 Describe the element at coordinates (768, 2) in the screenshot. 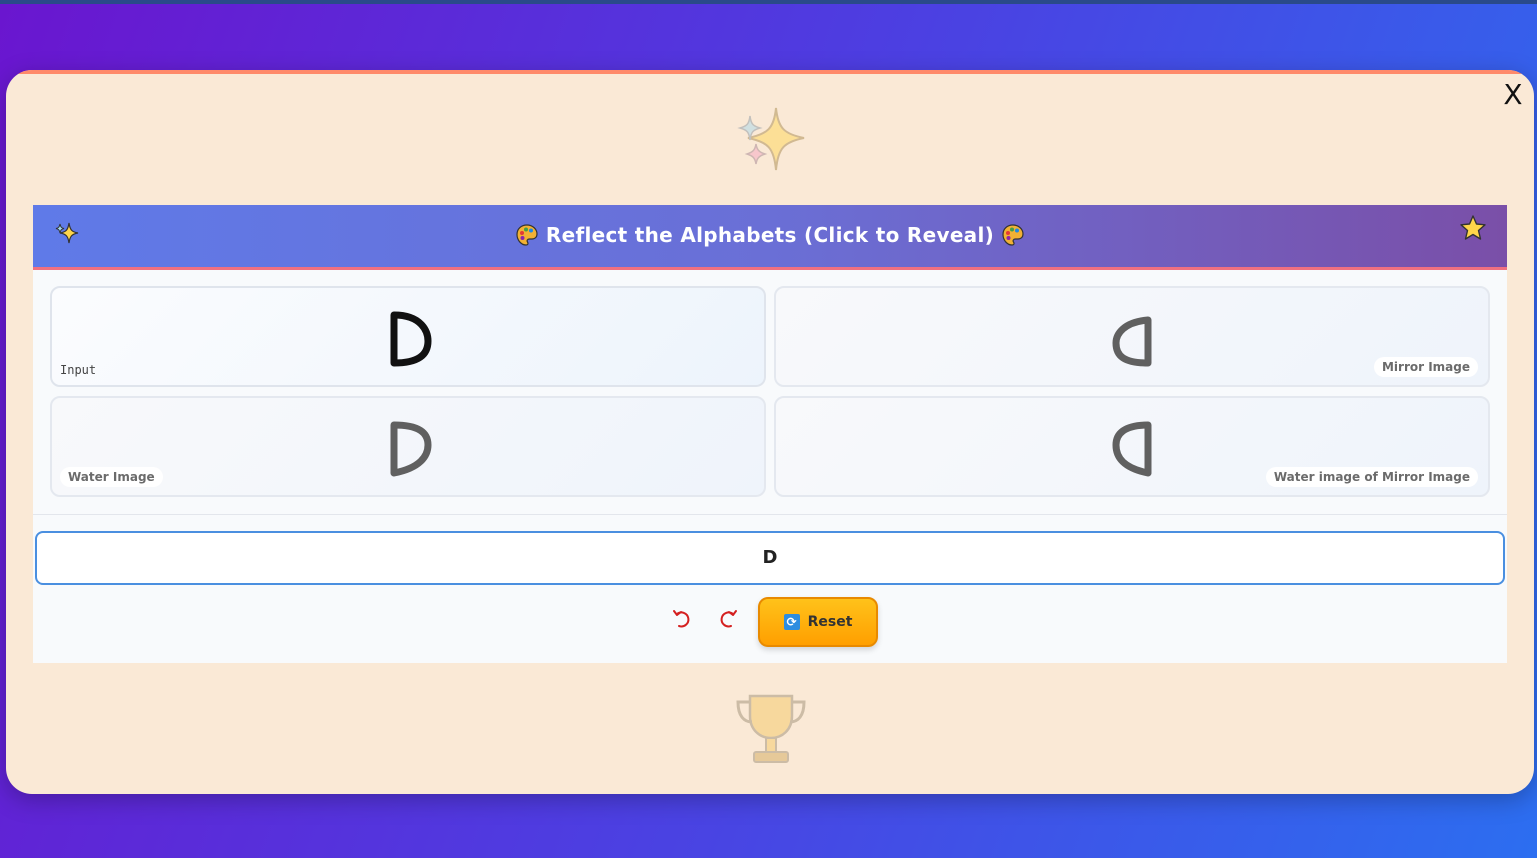

I see `window-top-border` at that location.